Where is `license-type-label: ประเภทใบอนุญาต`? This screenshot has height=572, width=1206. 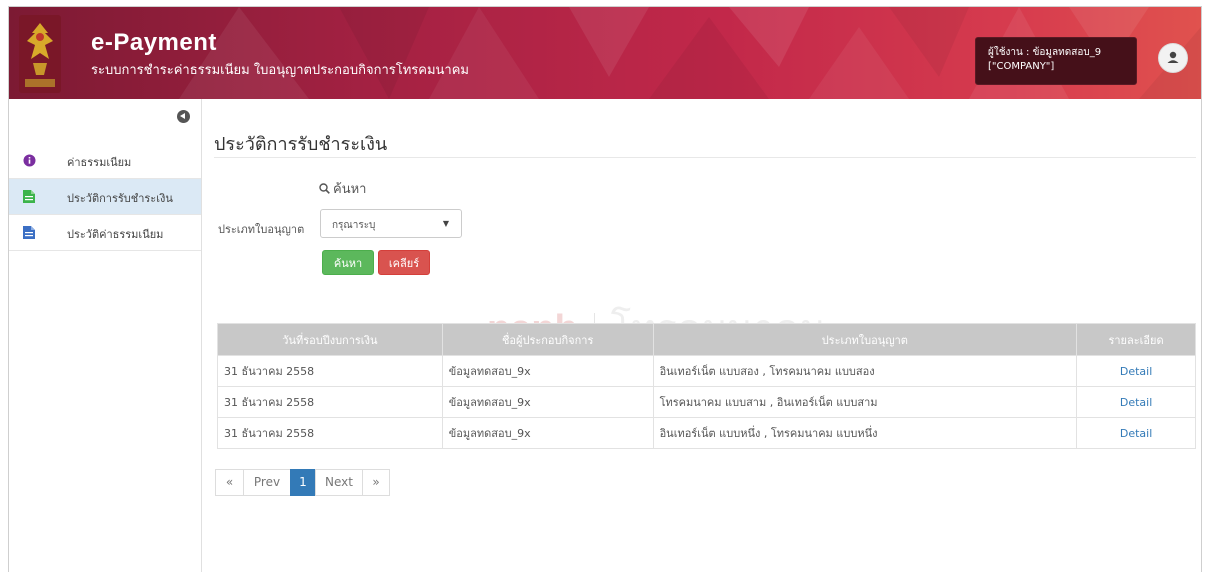
license-type-label: ประเภทใบอนุญาต is located at coordinates (261, 229).